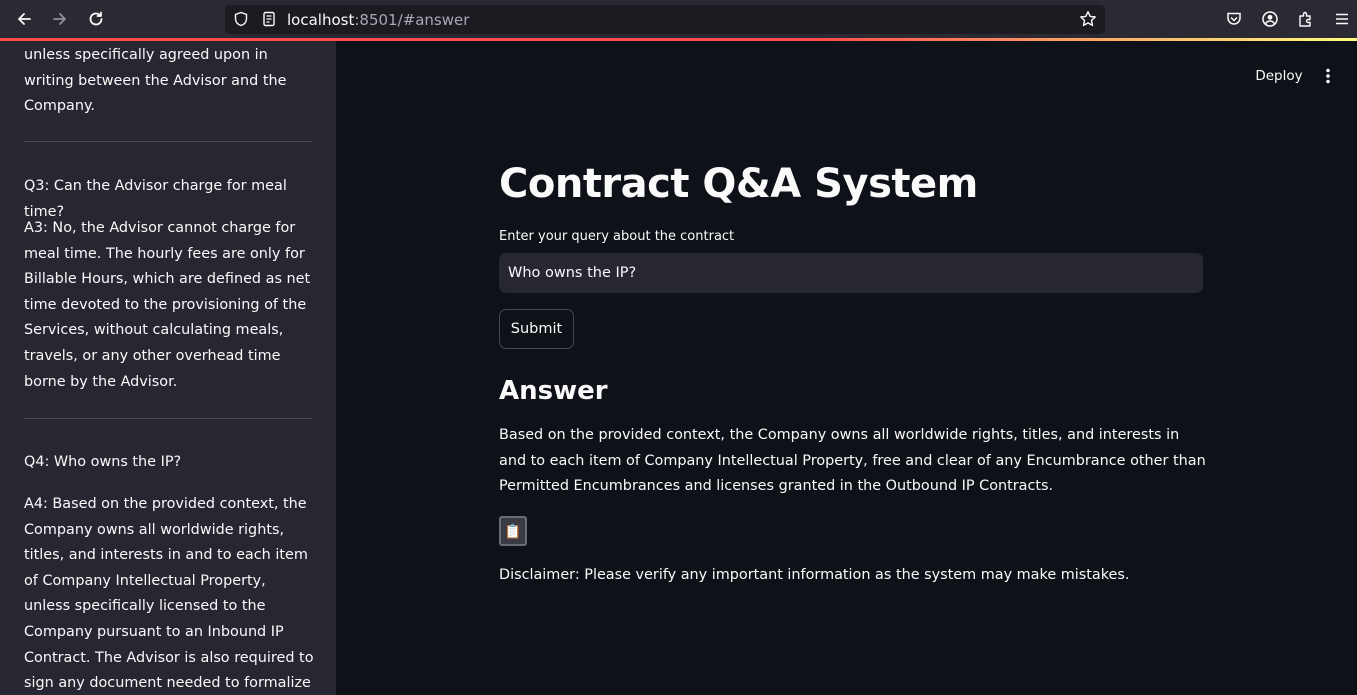 The width and height of the screenshot is (1357, 695). Describe the element at coordinates (1279, 76) in the screenshot. I see `deploy-button: Deploy` at that location.